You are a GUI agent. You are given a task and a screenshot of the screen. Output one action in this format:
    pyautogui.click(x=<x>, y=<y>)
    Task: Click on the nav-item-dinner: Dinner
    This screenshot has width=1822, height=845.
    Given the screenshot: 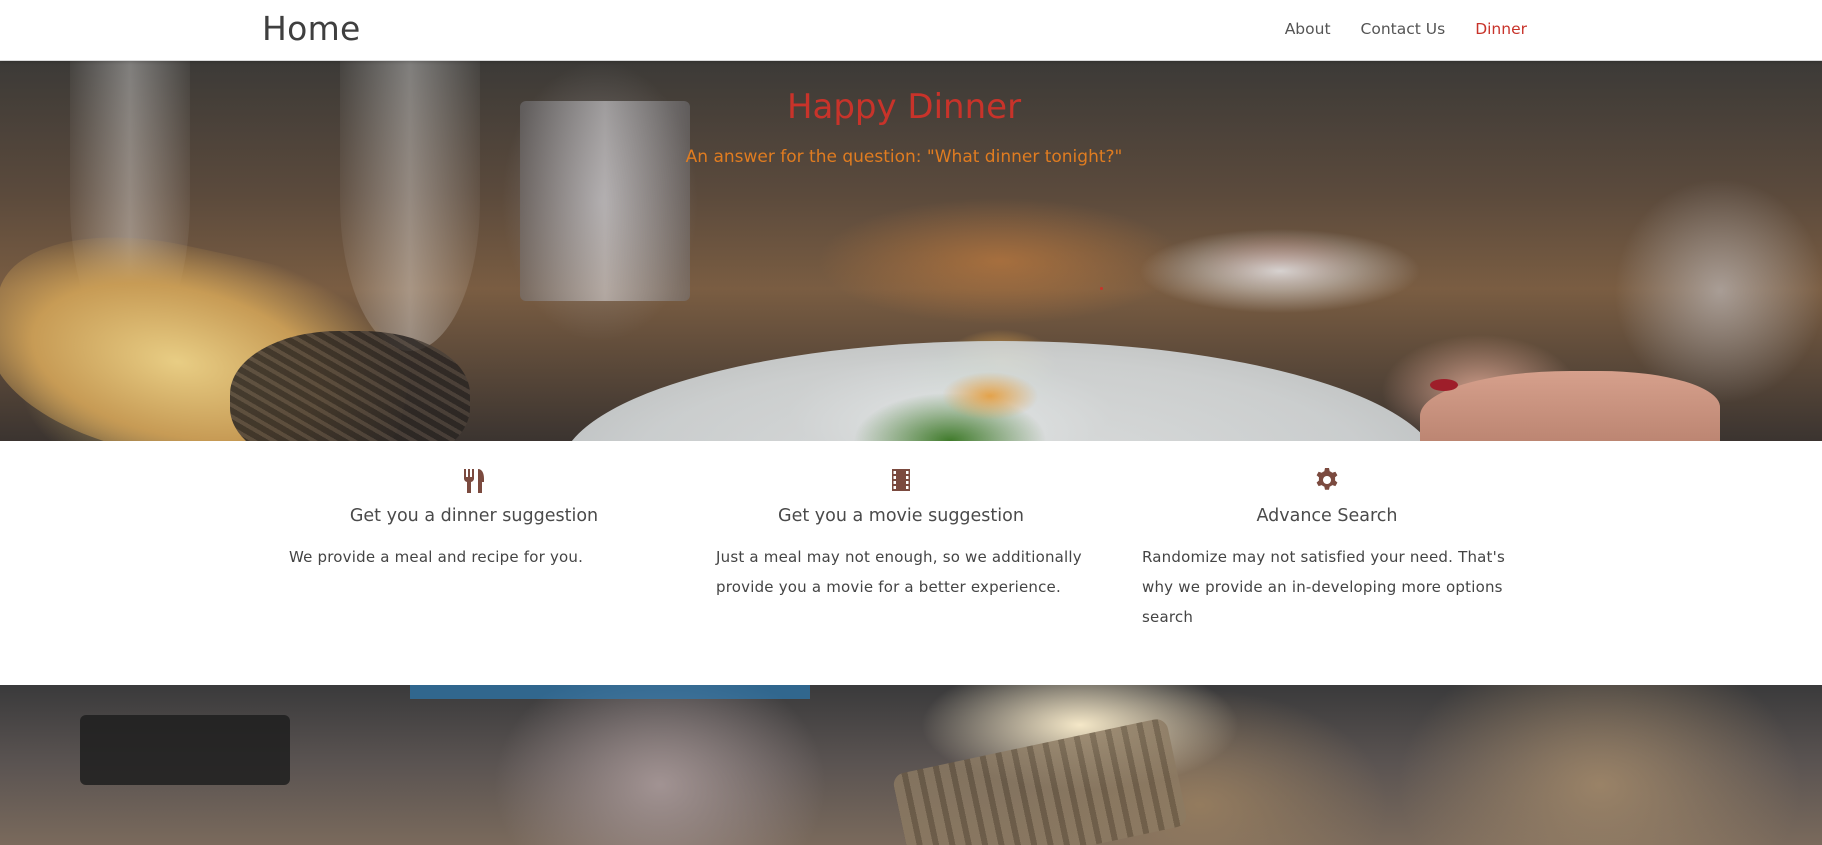 What is the action you would take?
    pyautogui.click(x=1501, y=28)
    